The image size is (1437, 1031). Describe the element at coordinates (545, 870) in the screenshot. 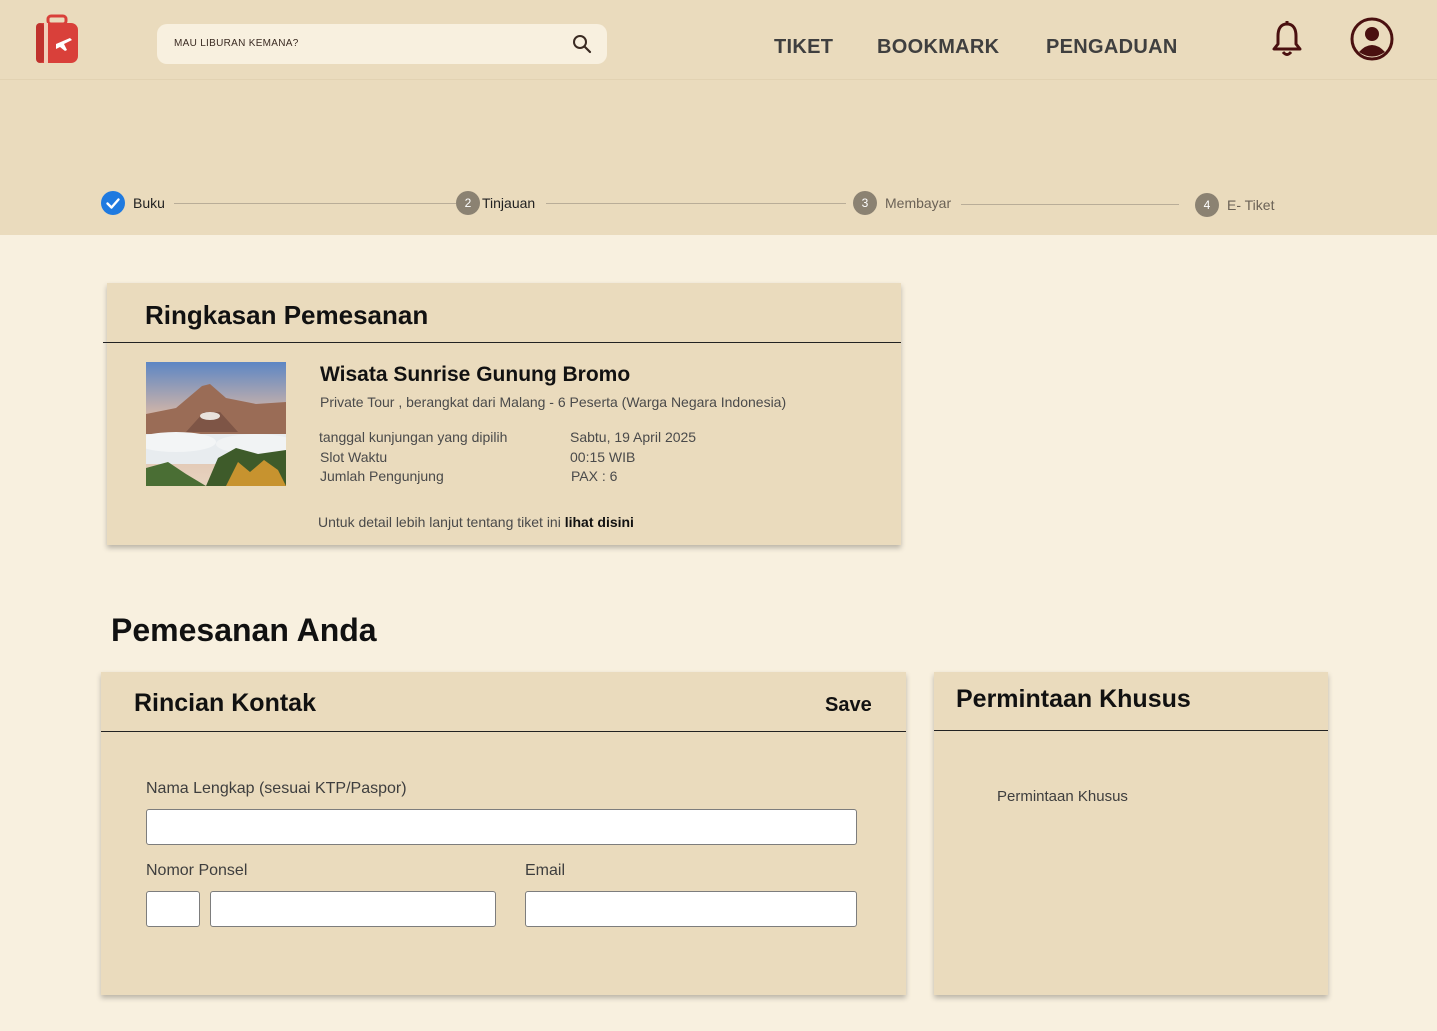

I see `email-label: Email` at that location.